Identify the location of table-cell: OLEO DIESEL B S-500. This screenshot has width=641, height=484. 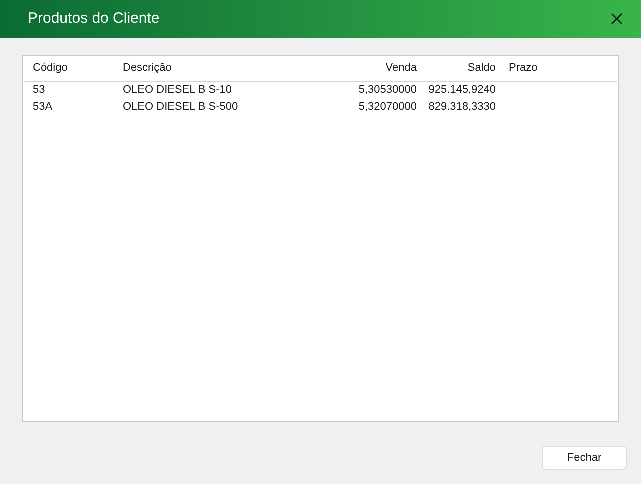
(180, 107).